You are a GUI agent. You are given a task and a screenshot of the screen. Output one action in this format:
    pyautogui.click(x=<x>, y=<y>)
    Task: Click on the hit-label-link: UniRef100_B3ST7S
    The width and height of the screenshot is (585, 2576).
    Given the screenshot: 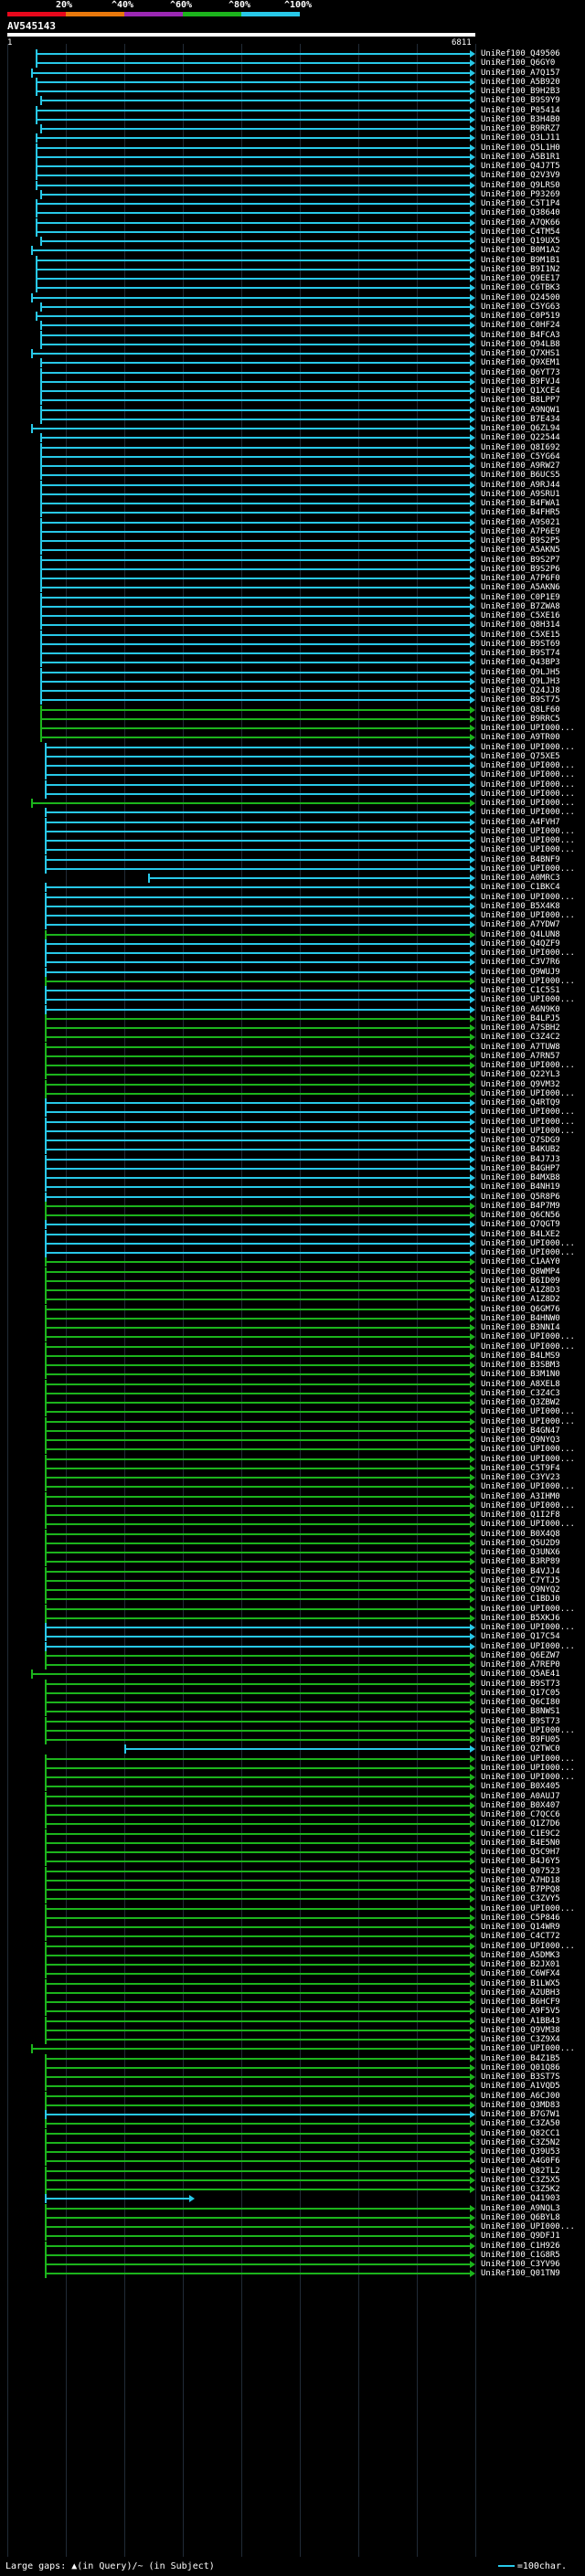 What is the action you would take?
    pyautogui.click(x=520, y=2077)
    